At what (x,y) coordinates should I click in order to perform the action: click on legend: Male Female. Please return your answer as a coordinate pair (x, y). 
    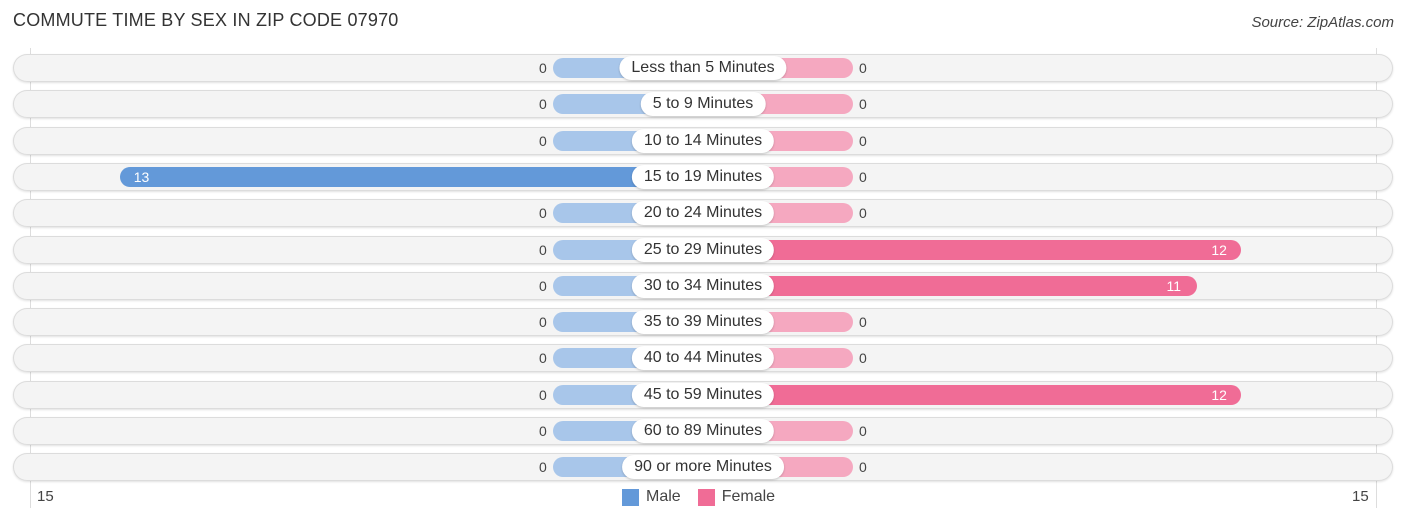
    Looking at the image, I should click on (707, 497).